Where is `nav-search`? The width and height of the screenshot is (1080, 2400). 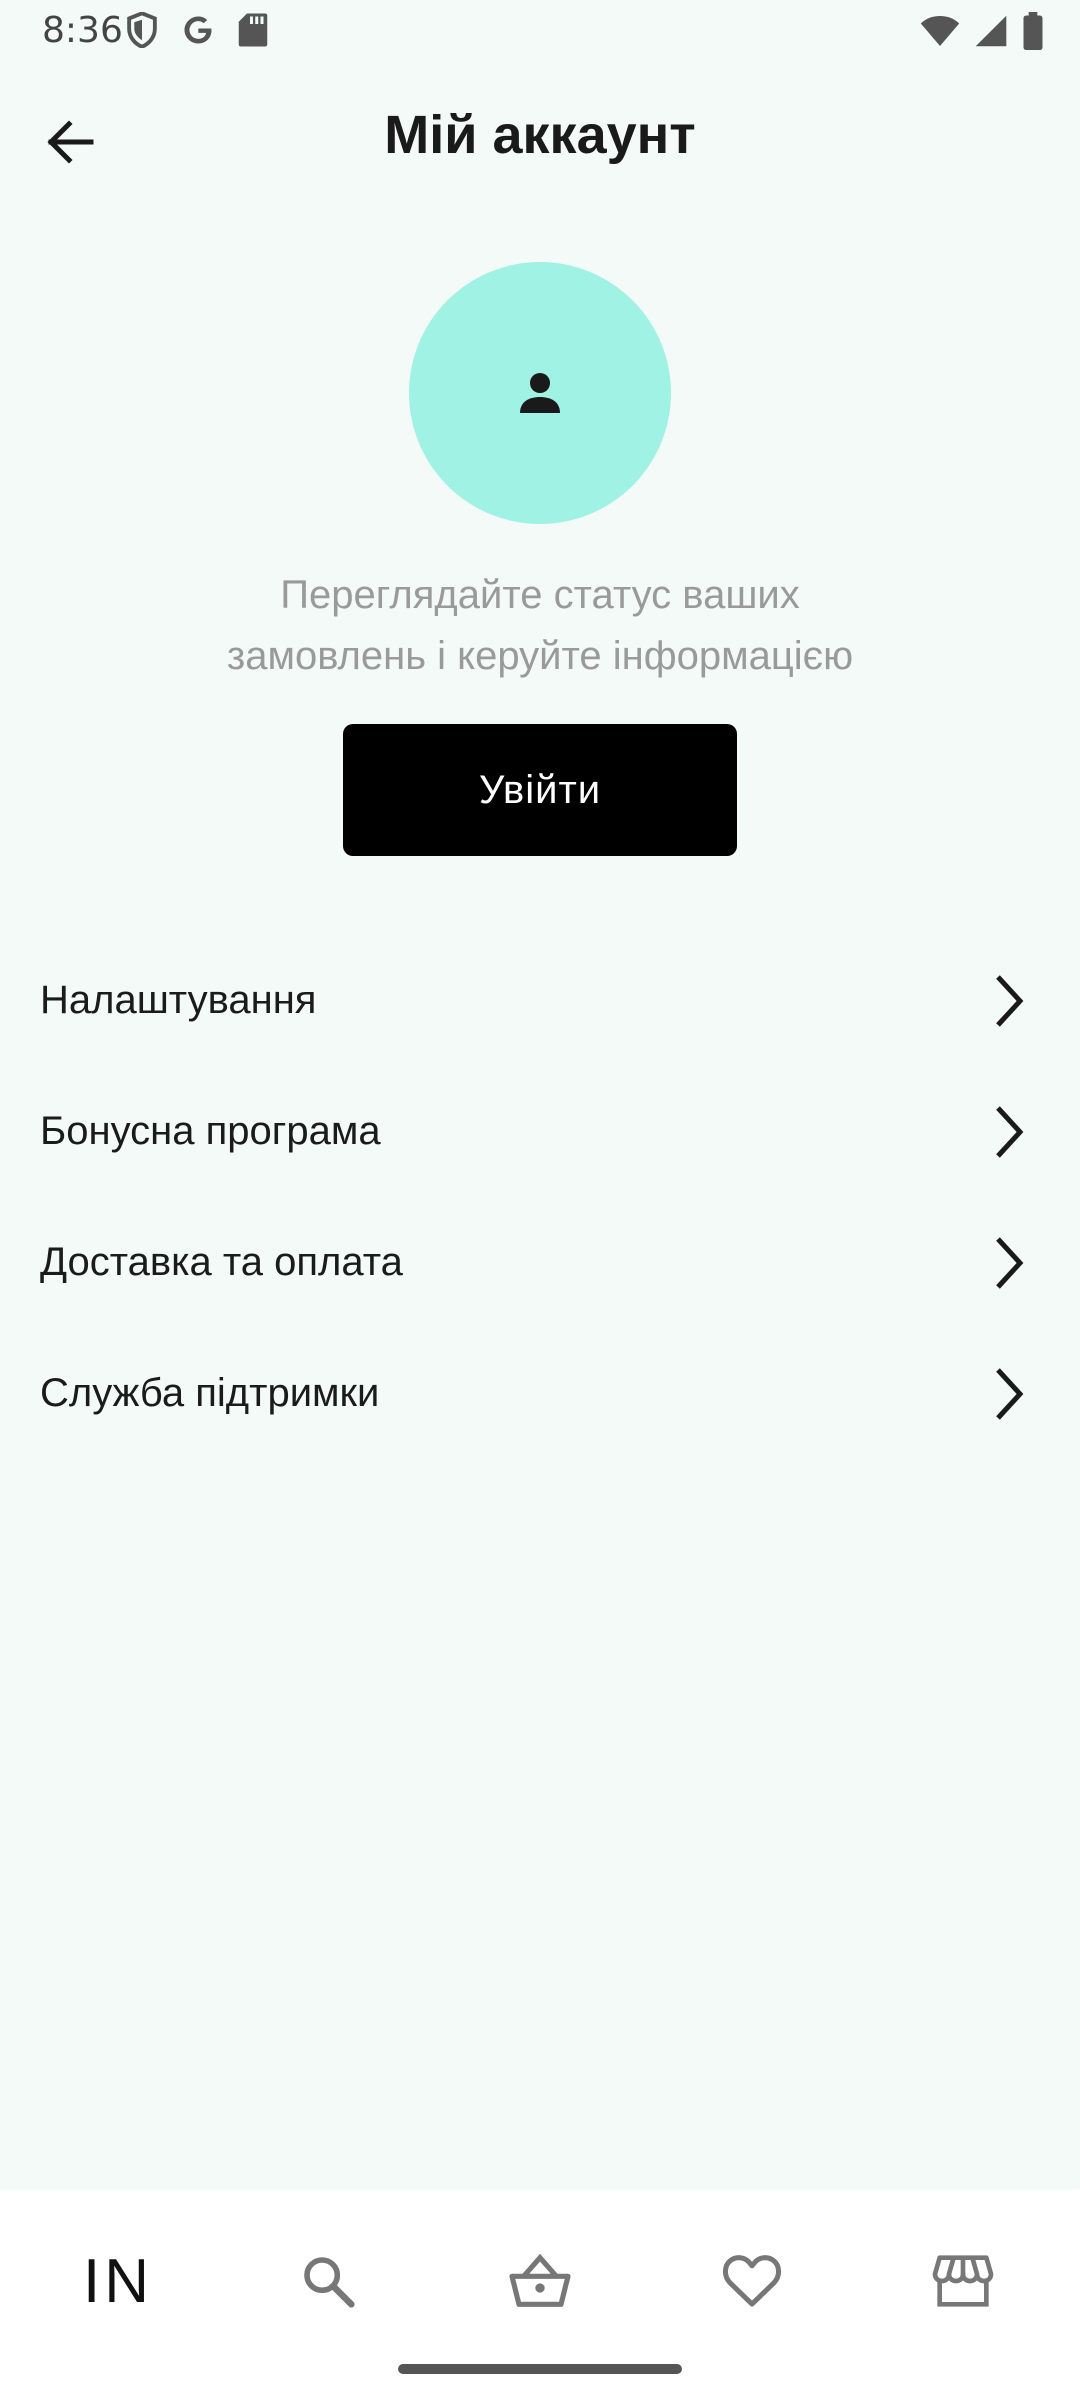 nav-search is located at coordinates (328, 2281).